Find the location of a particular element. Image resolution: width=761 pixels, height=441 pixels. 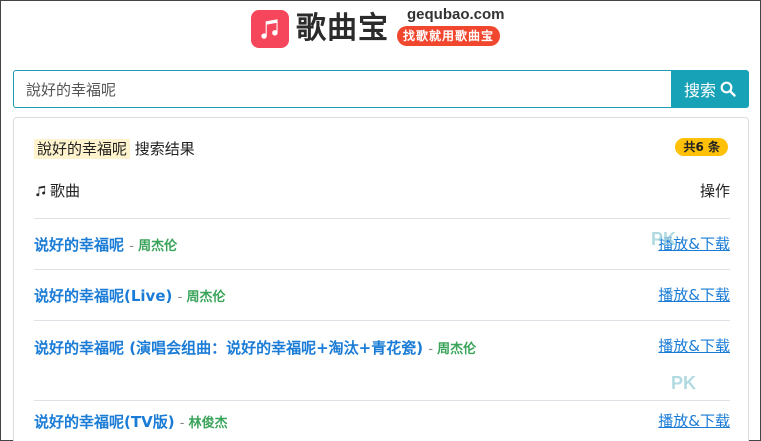

table-header: 歌曲 操作 is located at coordinates (382, 192).